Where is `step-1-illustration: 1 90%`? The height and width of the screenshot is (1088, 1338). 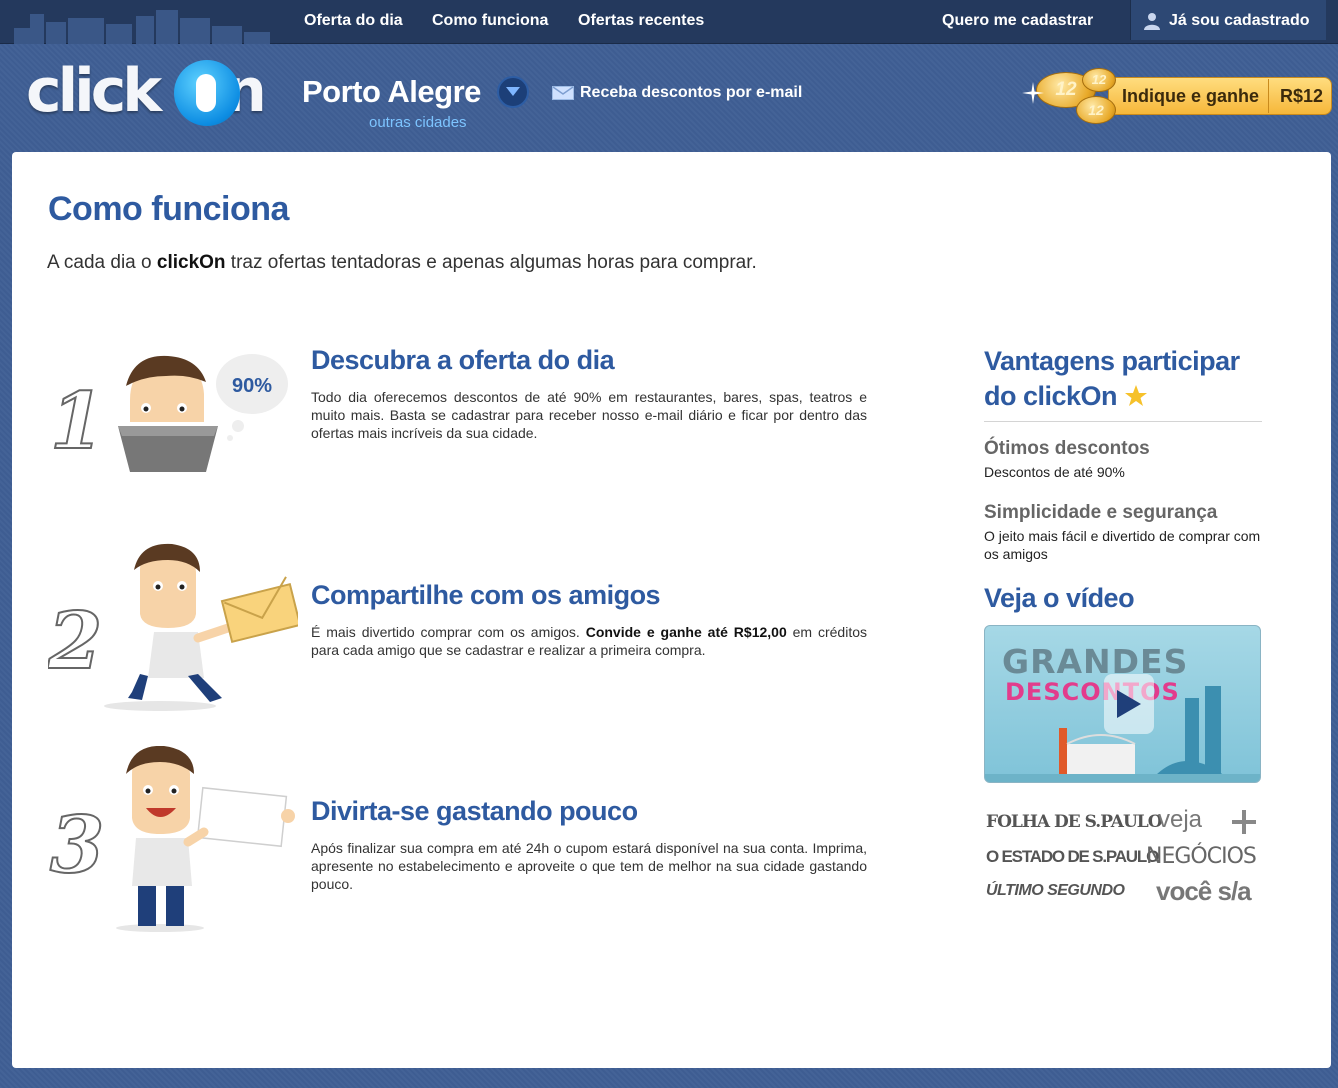
step-1-illustration: 1 90% is located at coordinates (168, 413).